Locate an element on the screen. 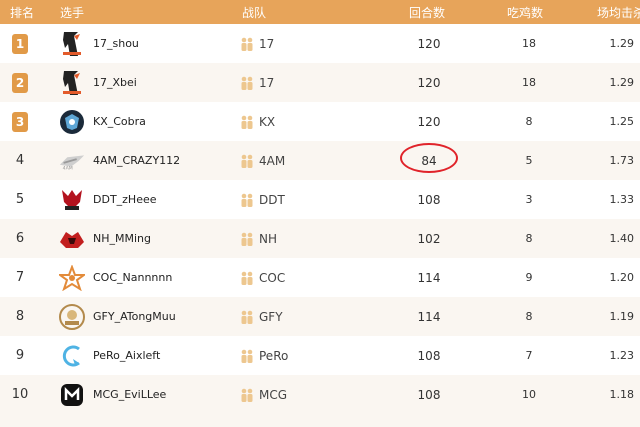  team-ddt-logo is located at coordinates (72, 200).